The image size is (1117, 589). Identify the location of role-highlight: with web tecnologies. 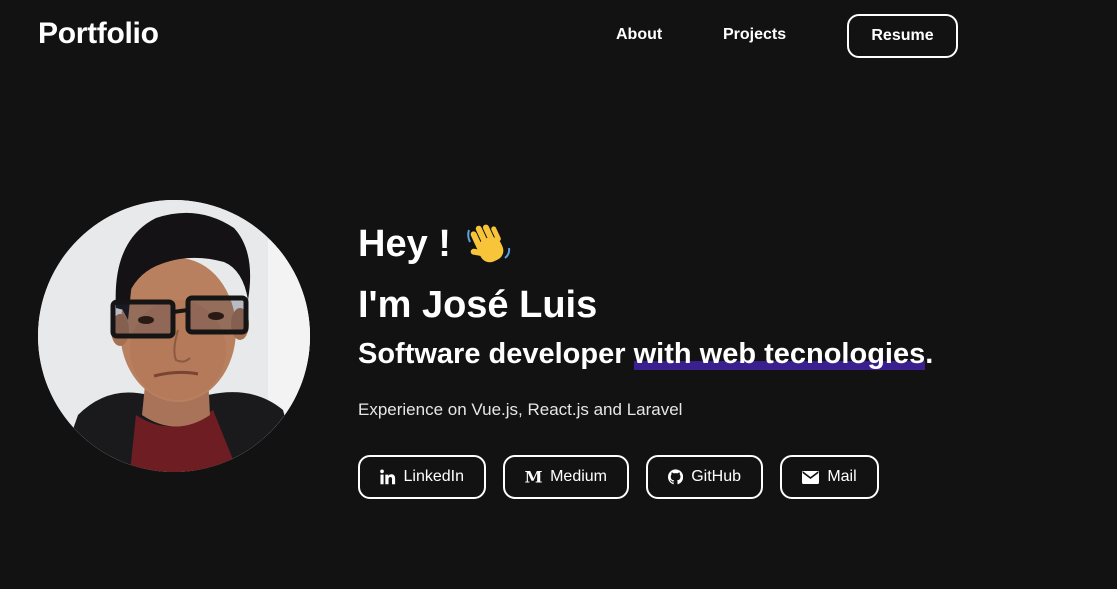
(779, 354).